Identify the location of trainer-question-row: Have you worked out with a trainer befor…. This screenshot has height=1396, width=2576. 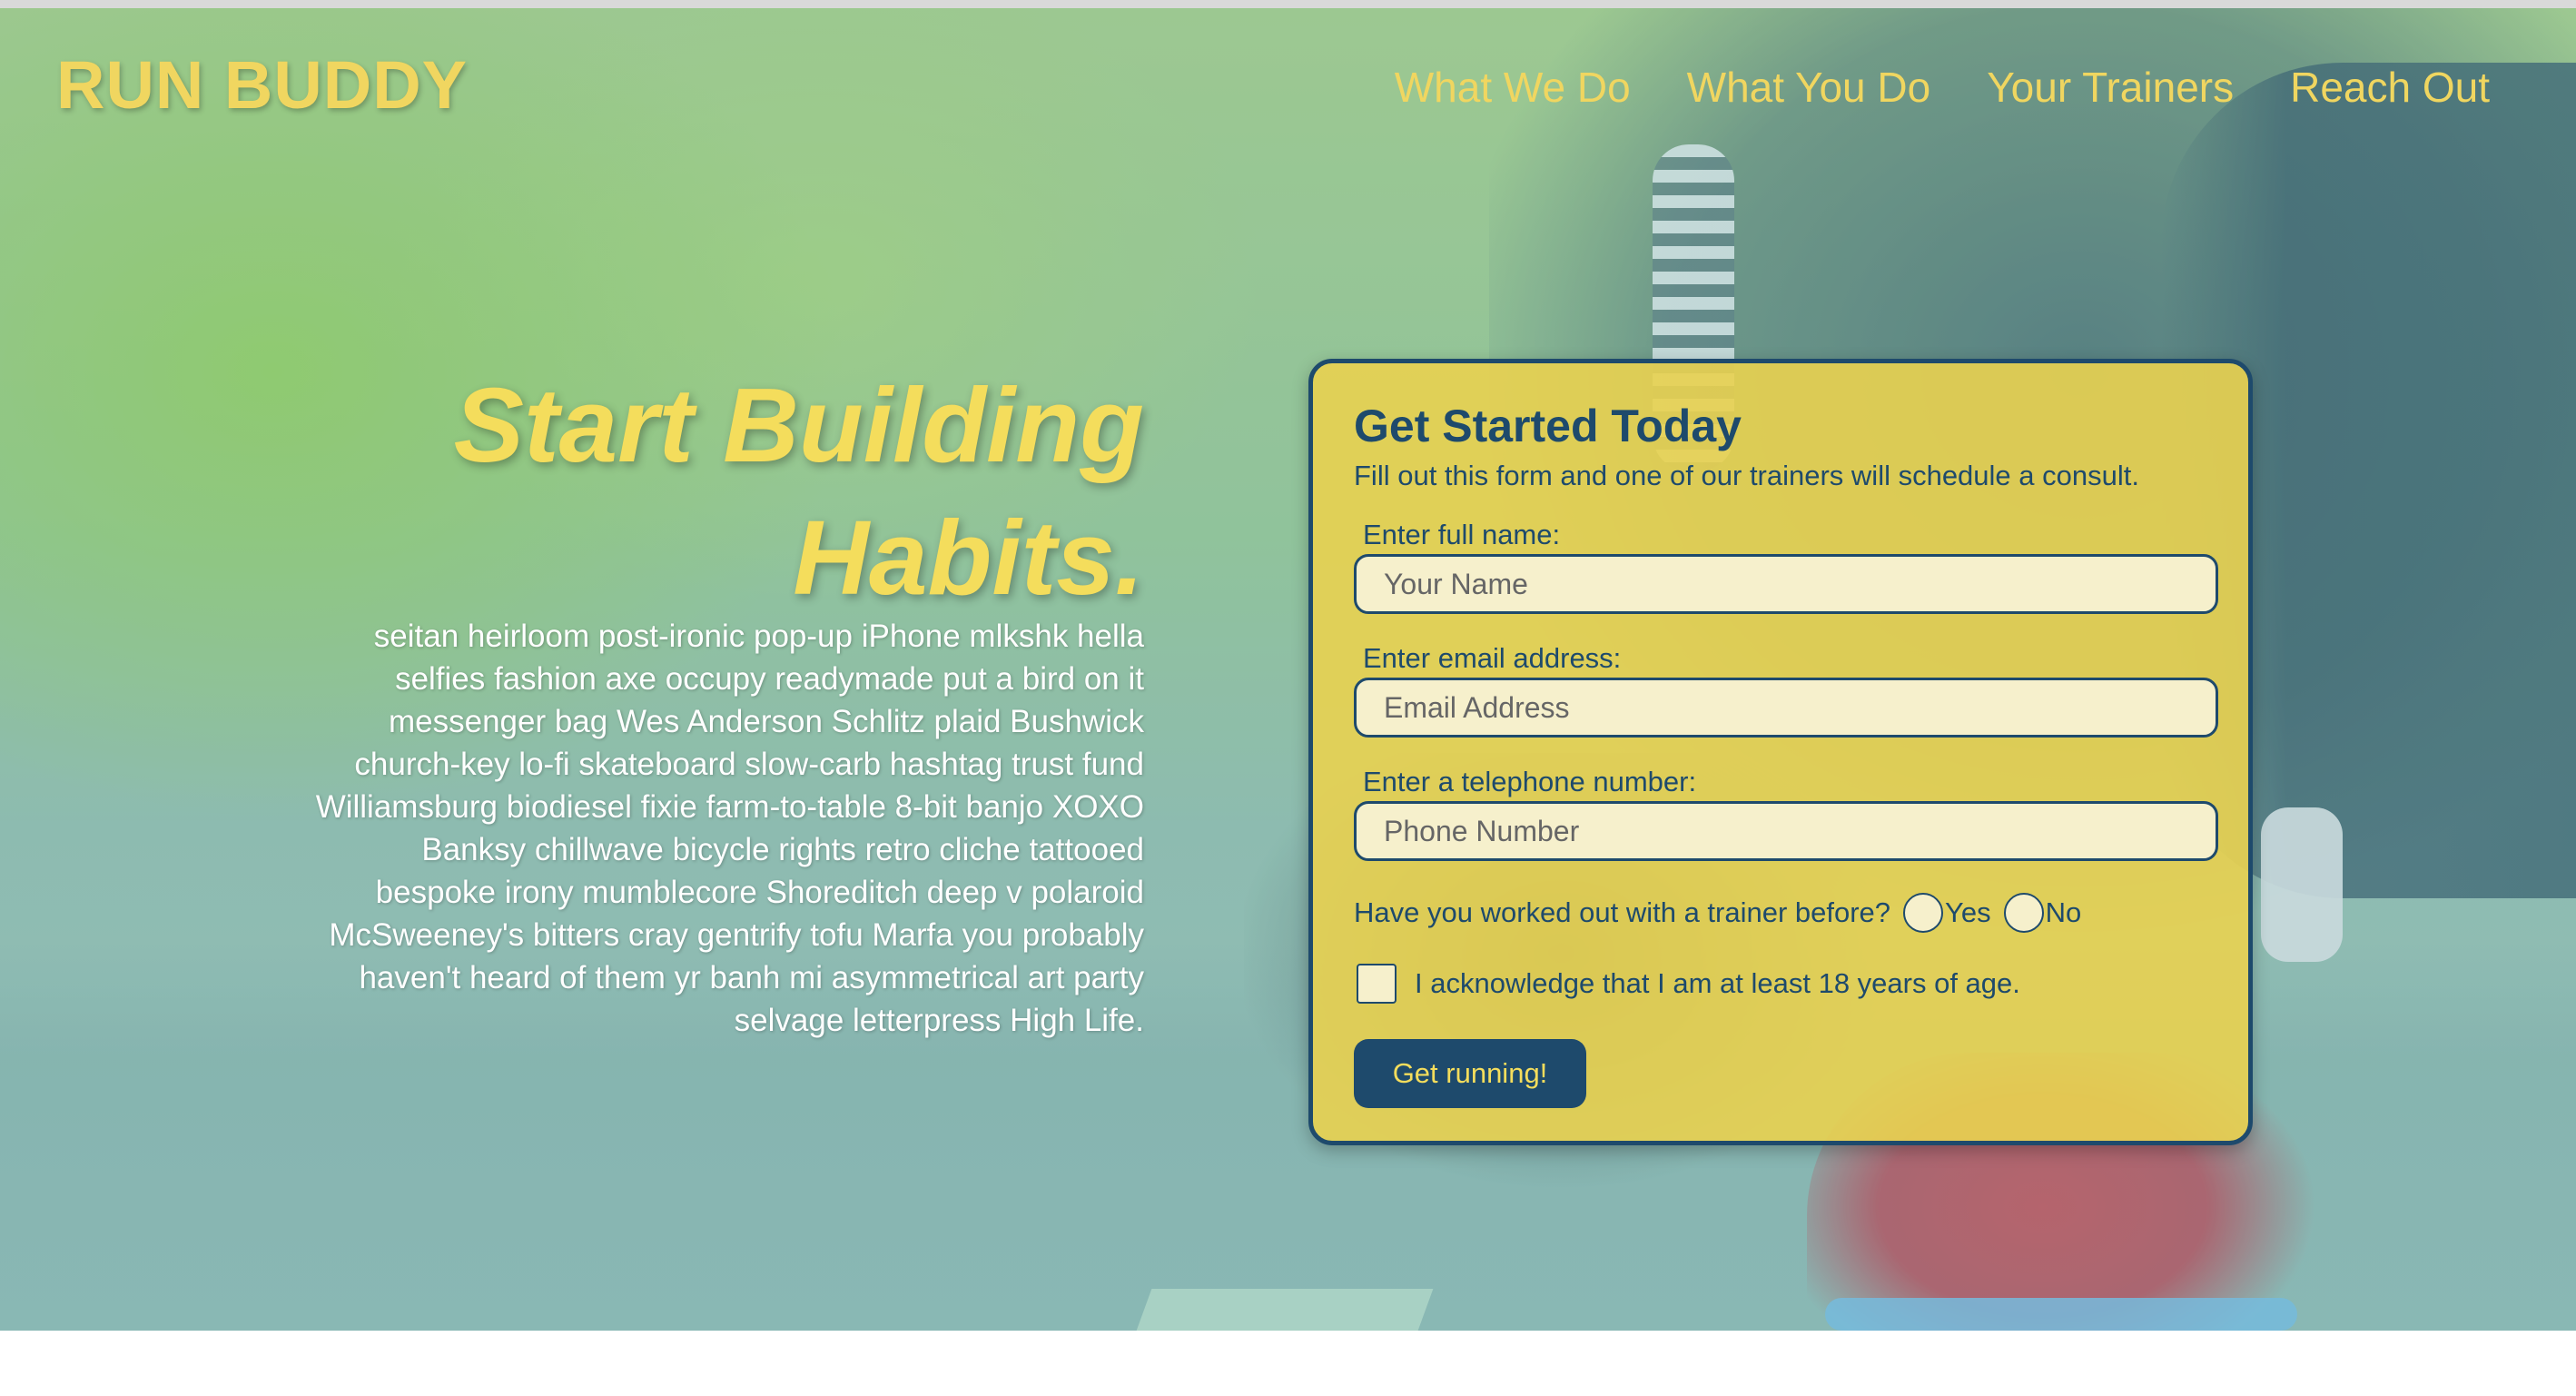
(1717, 913).